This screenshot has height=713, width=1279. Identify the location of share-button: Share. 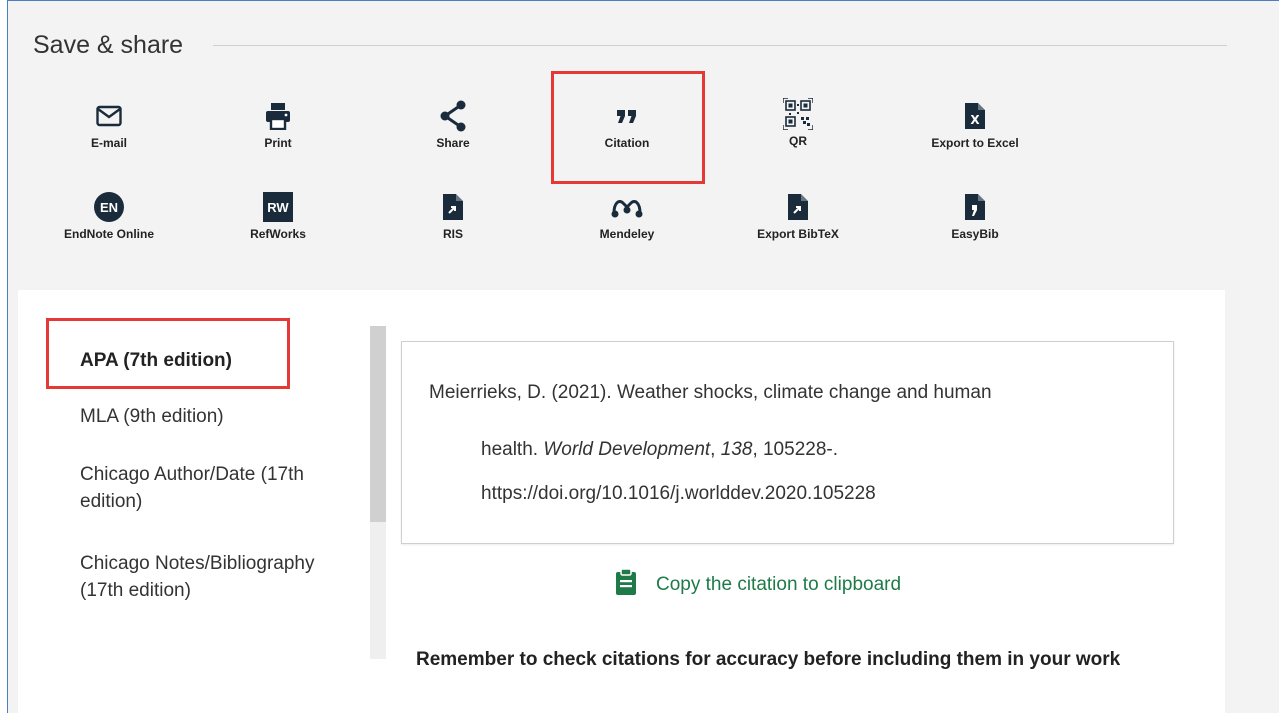
(453, 125).